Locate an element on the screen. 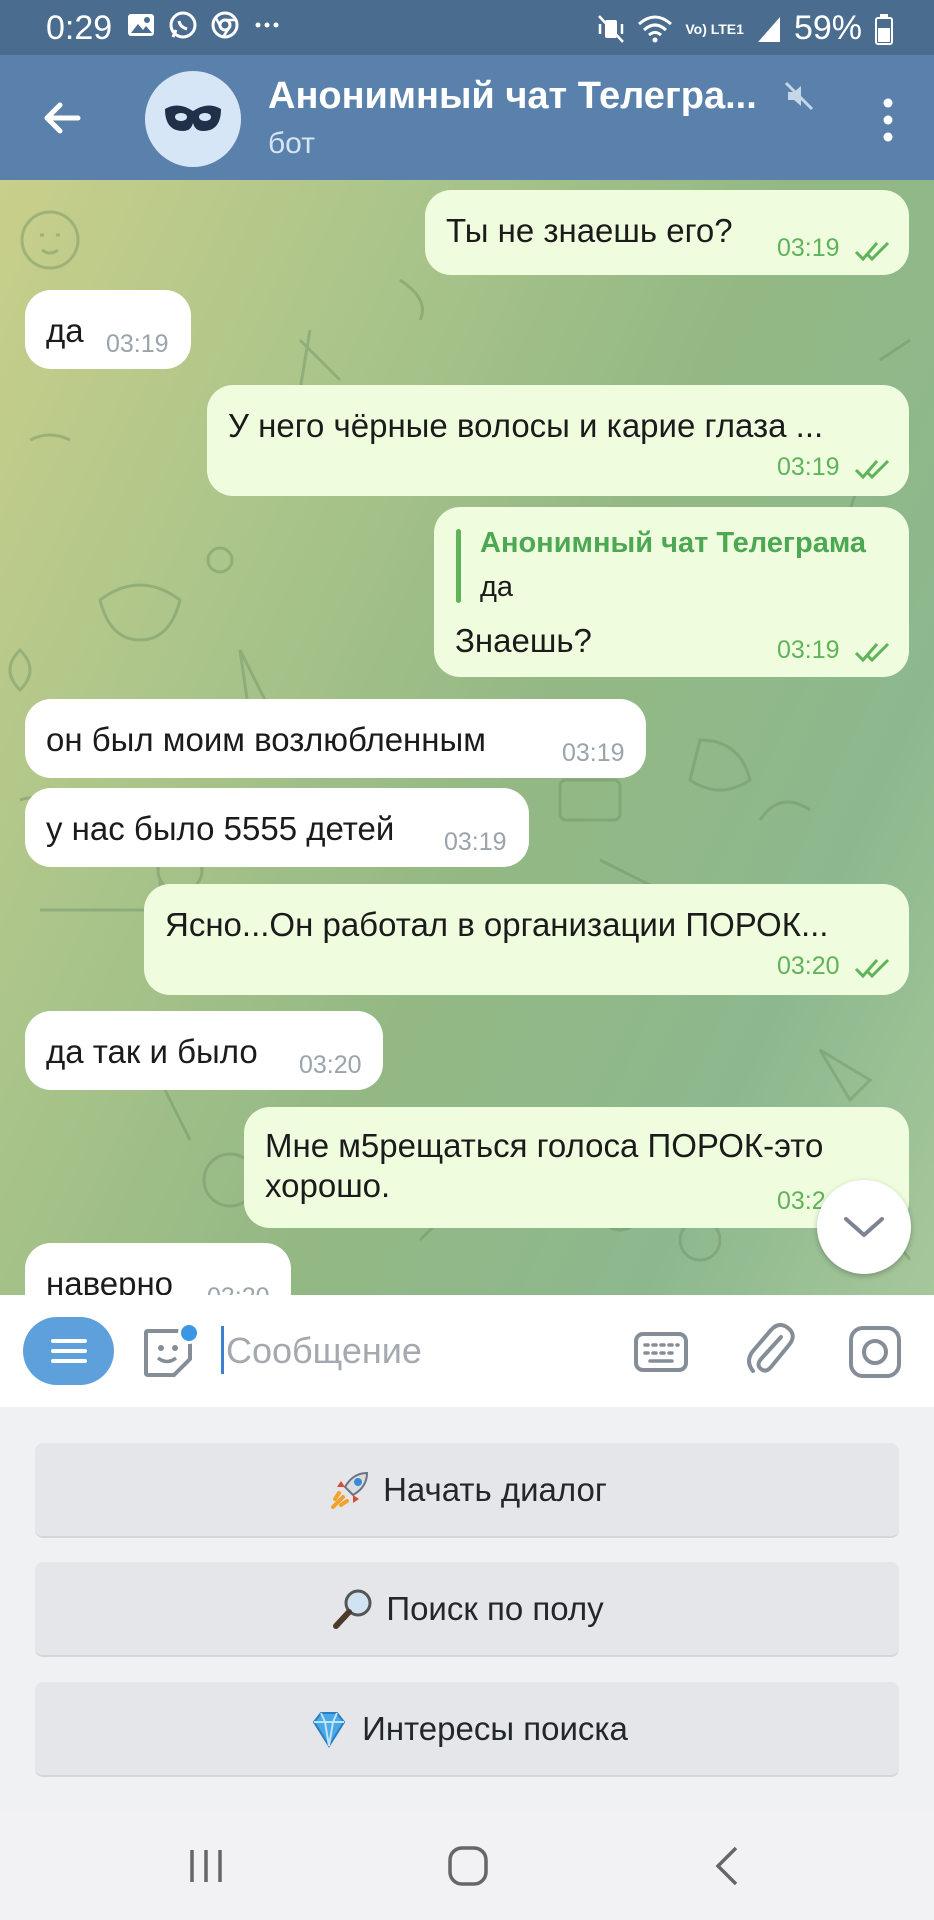  message-incoming: наверно 03:20 is located at coordinates (158, 1269).